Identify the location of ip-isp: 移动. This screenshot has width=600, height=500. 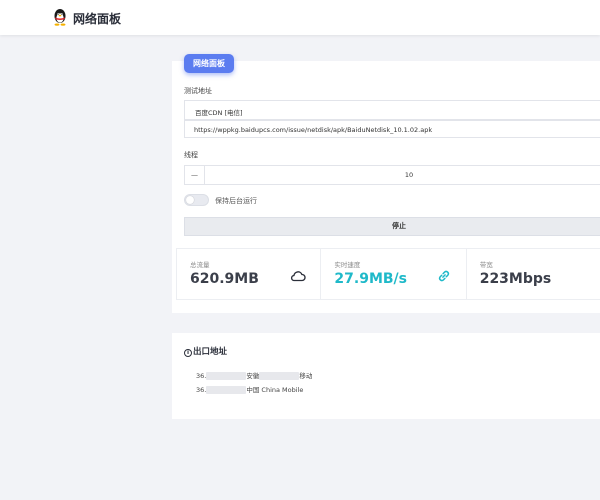
(306, 376).